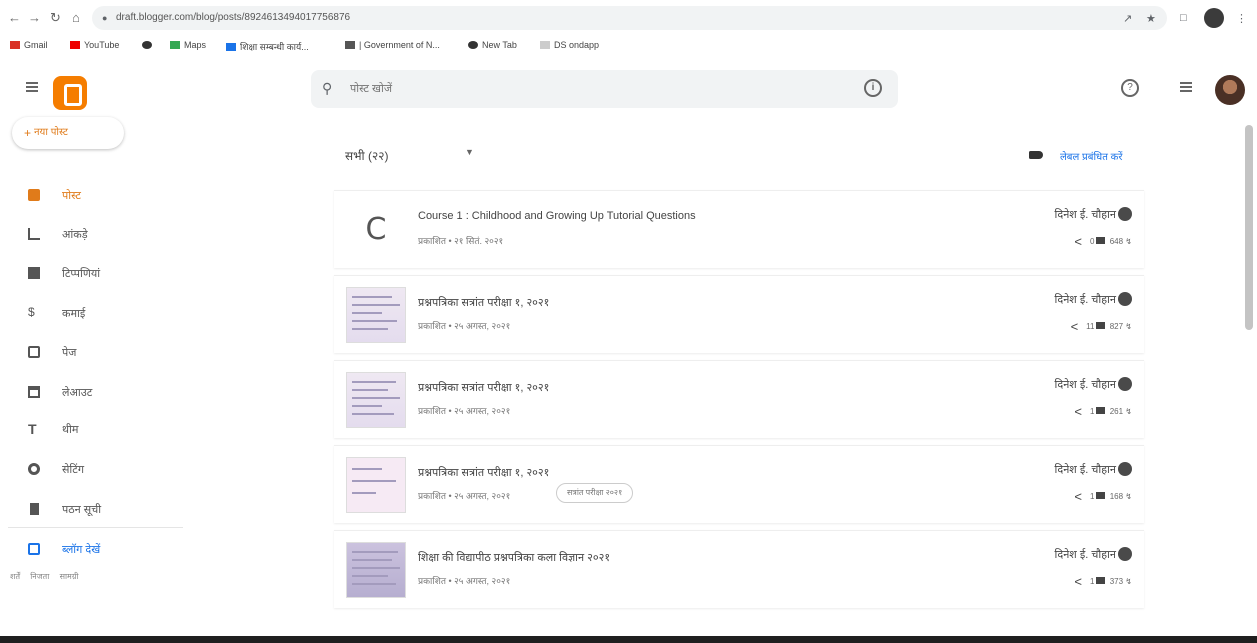 The height and width of the screenshot is (643, 1257). I want to click on help-icon: ?, so click(1130, 88).